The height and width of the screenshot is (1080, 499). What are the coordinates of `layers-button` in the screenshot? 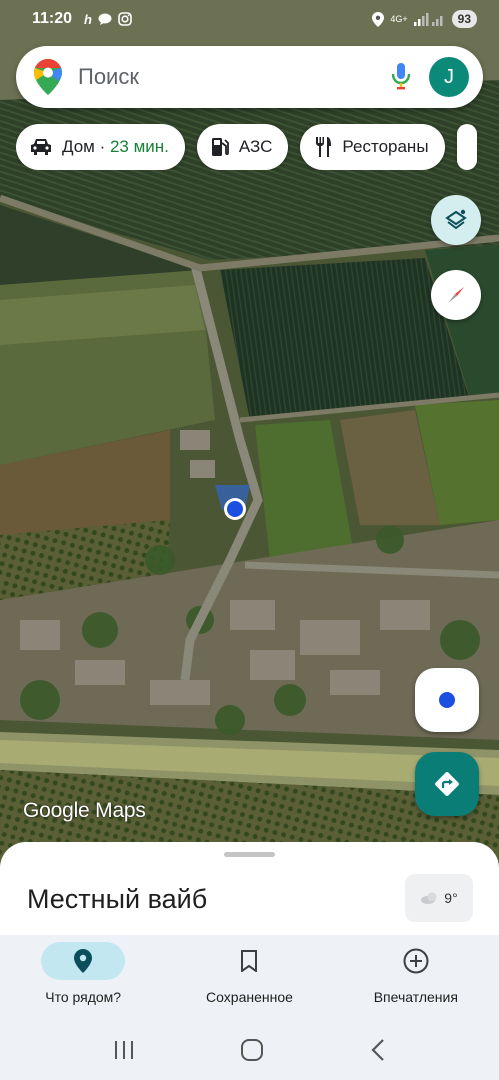 It's located at (456, 220).